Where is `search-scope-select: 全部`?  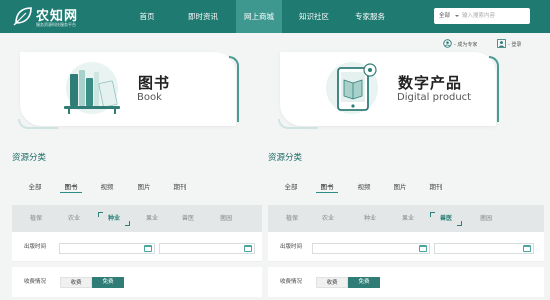 search-scope-select: 全部 is located at coordinates (444, 16).